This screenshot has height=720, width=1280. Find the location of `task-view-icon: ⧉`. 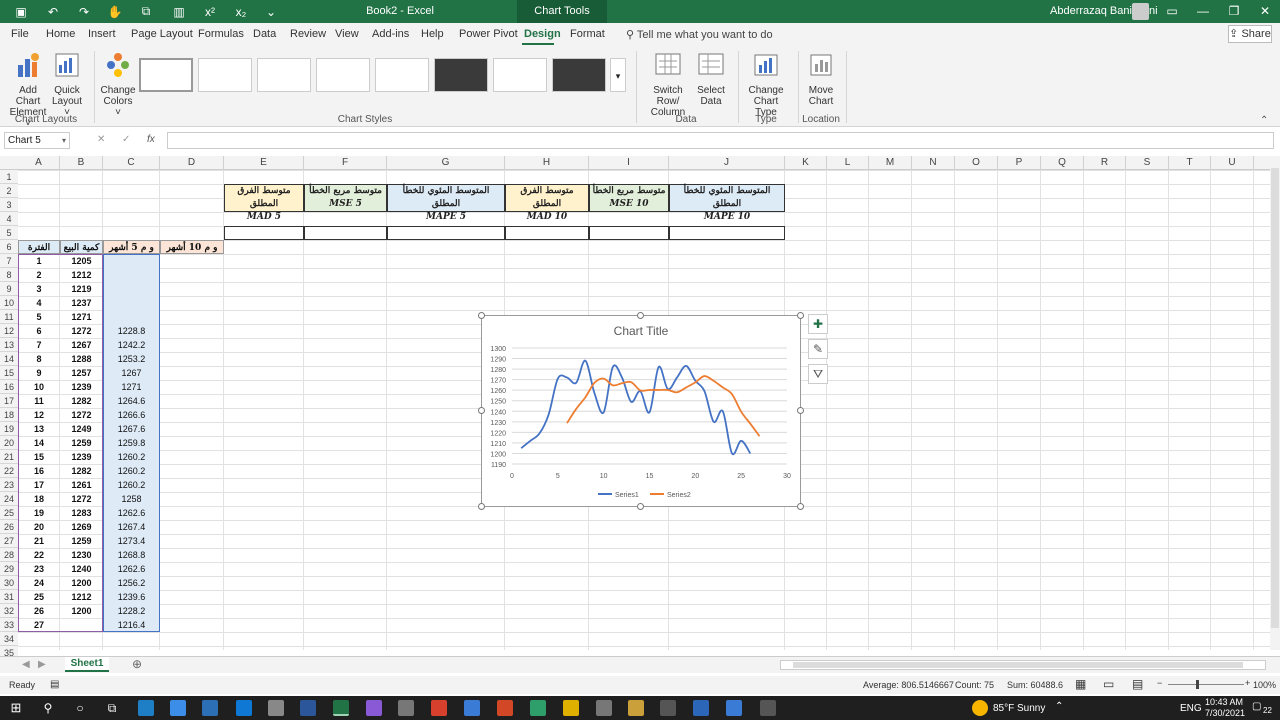

task-view-icon: ⧉ is located at coordinates (112, 708).